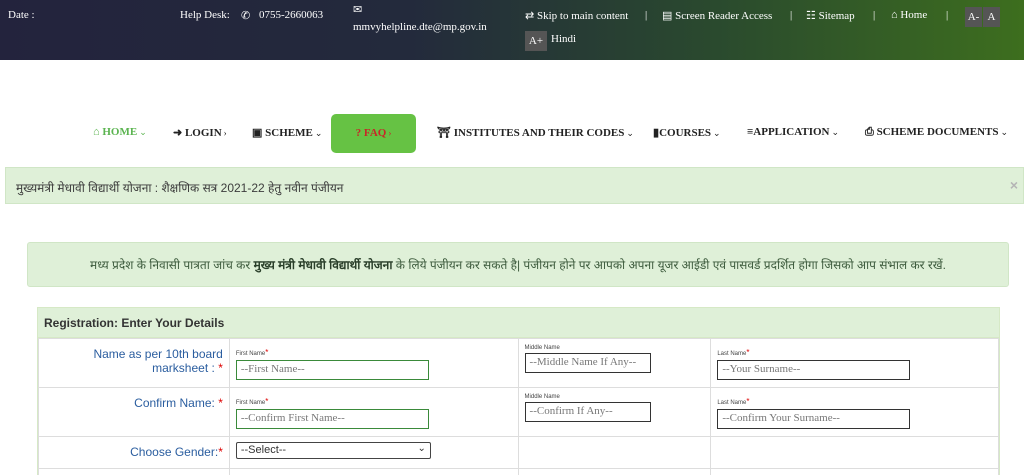 The height and width of the screenshot is (475, 1024). I want to click on nav-courses: ▮COURSES ⌄, so click(687, 132).